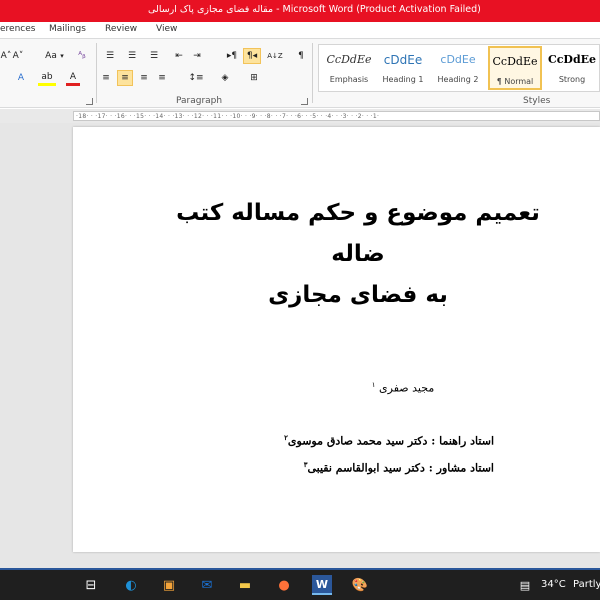 The height and width of the screenshot is (600, 600). I want to click on file-explorer-icon: ▬, so click(245, 585).